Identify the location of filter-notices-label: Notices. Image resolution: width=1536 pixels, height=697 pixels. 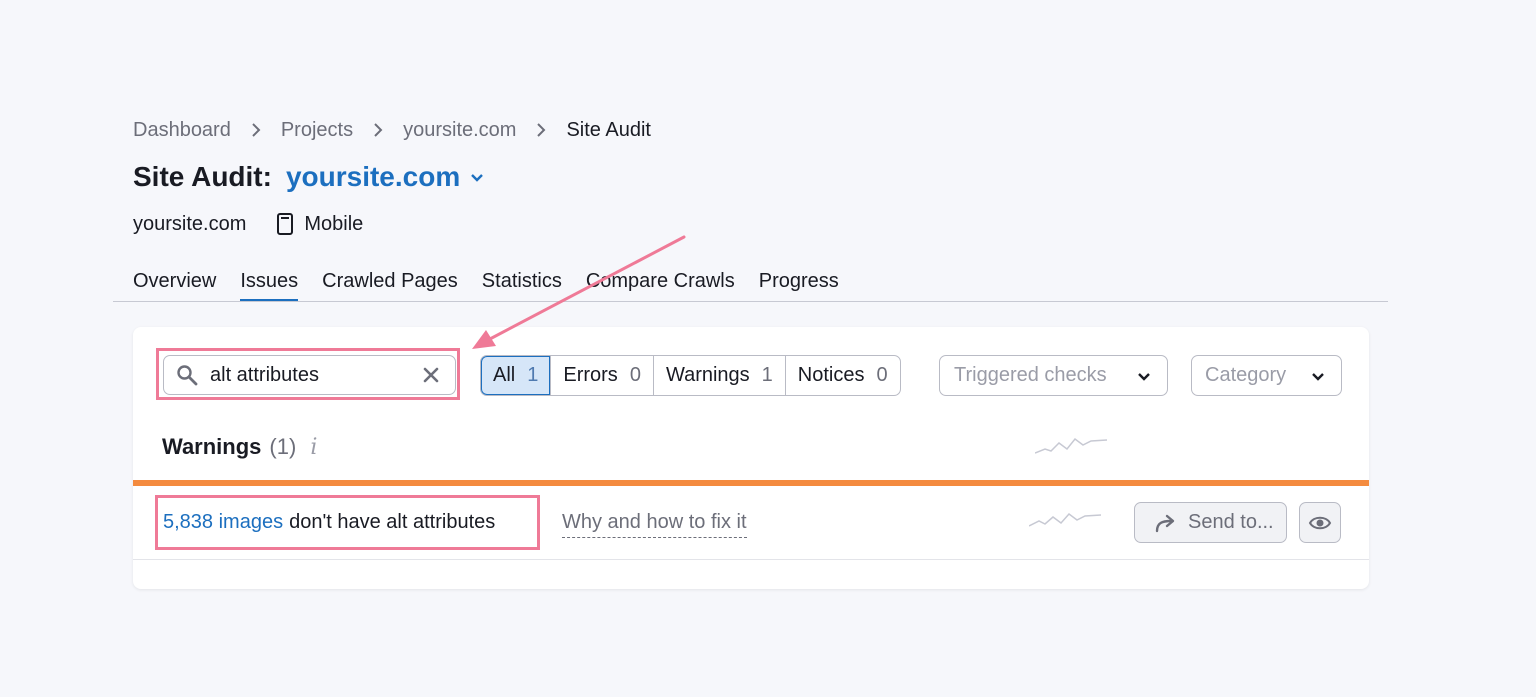
(831, 375).